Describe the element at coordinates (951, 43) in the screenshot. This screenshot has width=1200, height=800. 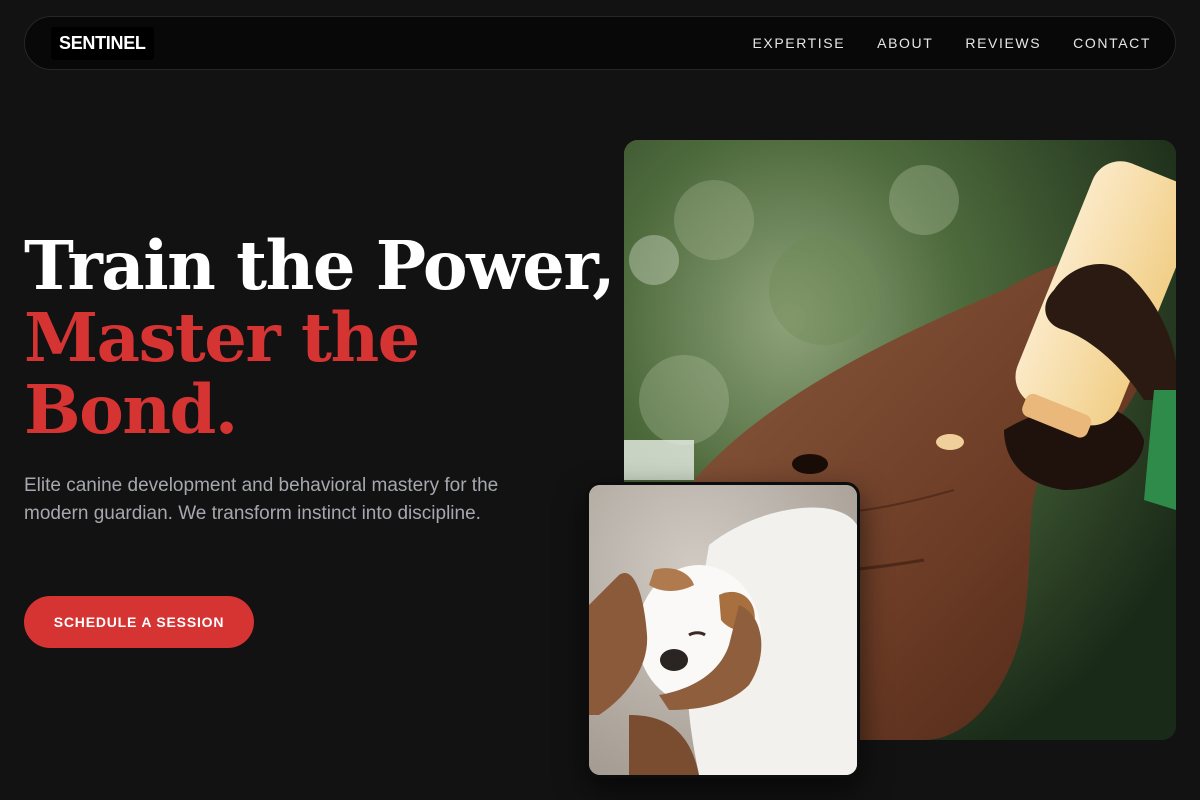
I see `nav-links: EXPERTISE ABOUT REVIEWS CONTACT` at that location.